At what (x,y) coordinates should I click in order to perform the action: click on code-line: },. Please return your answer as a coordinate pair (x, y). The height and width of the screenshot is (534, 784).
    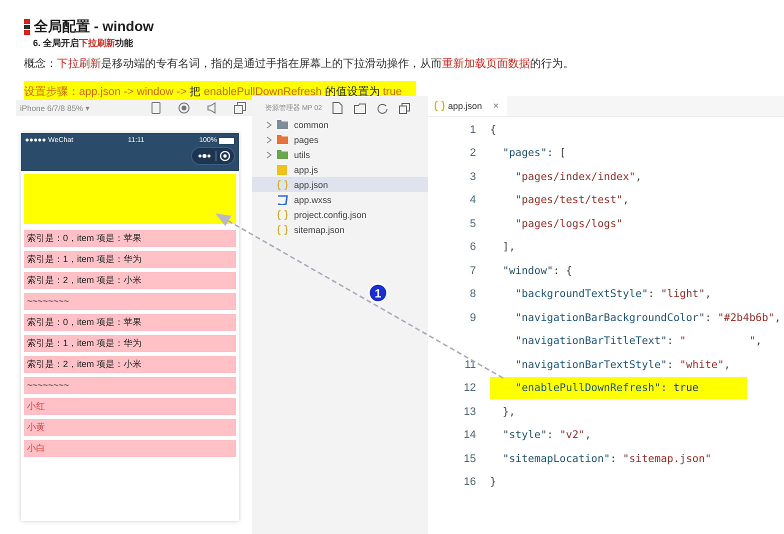
    Looking at the image, I should click on (509, 412).